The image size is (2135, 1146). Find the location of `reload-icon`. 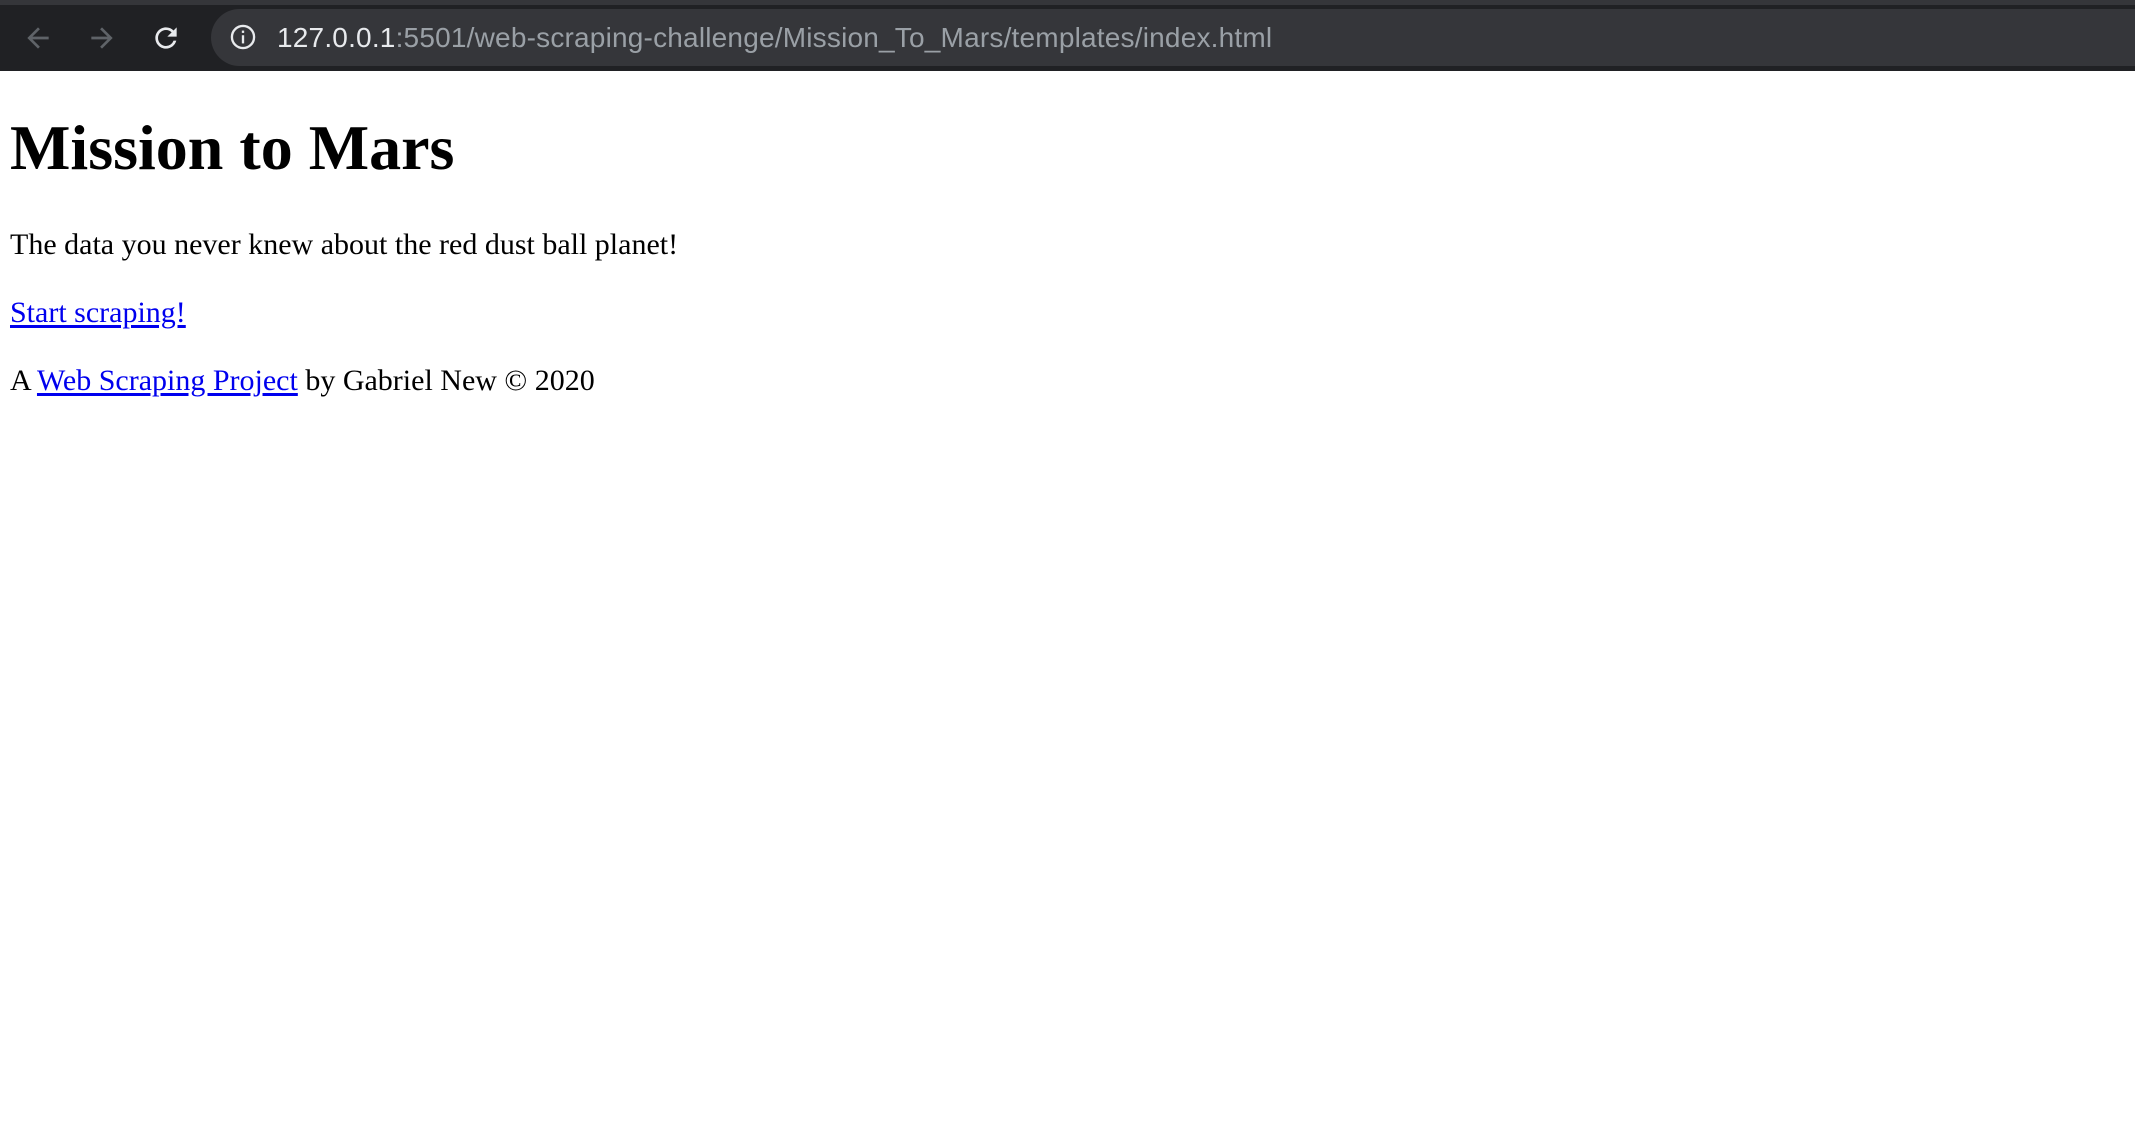

reload-icon is located at coordinates (166, 38).